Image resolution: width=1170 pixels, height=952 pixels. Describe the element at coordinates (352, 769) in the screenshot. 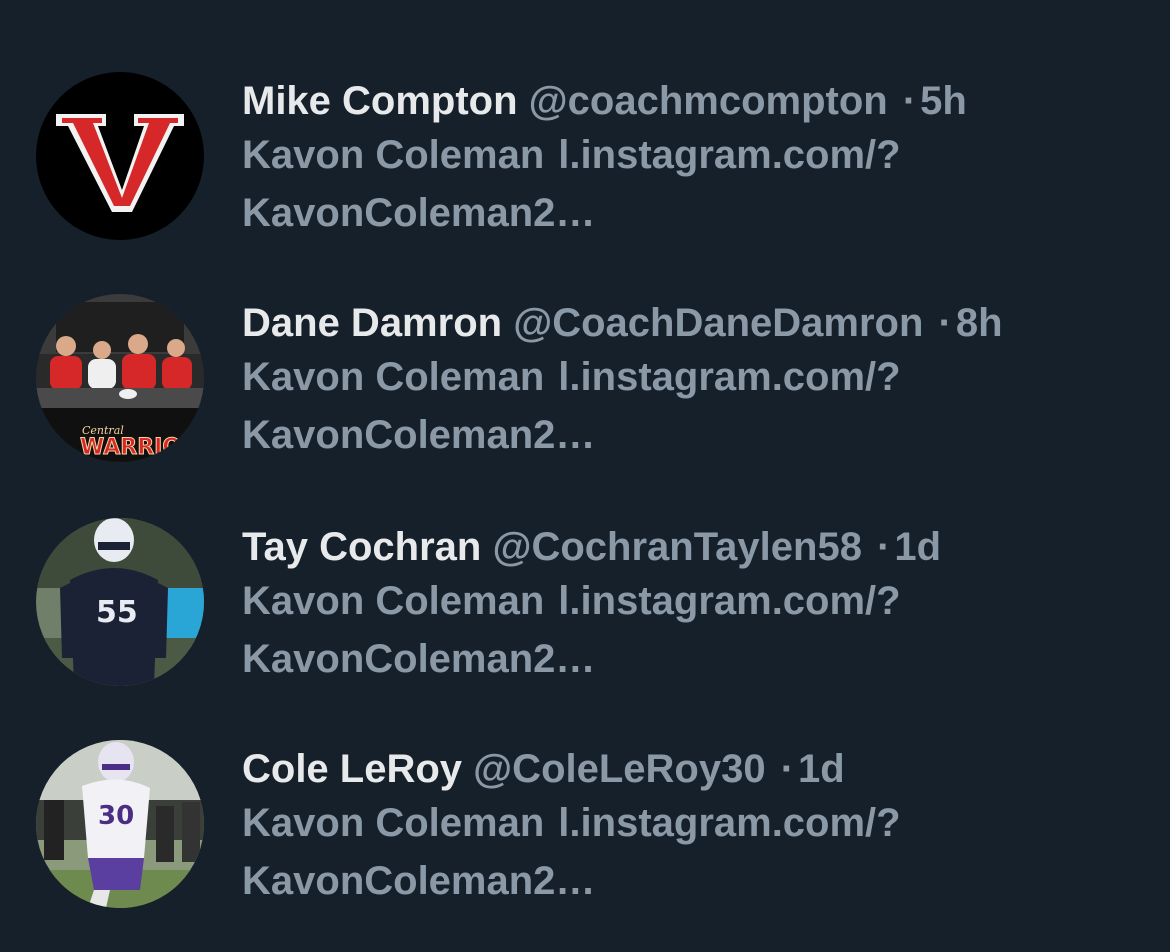

I see `display-name: Cole LeRoy` at that location.